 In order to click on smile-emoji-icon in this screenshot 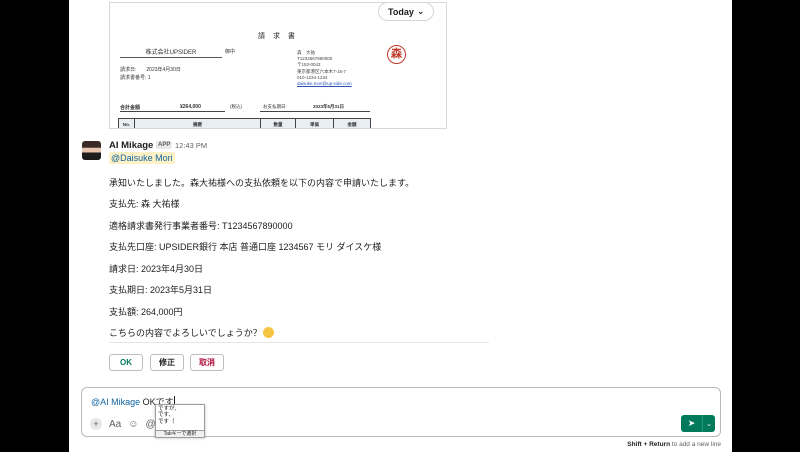, I will do `click(268, 332)`.